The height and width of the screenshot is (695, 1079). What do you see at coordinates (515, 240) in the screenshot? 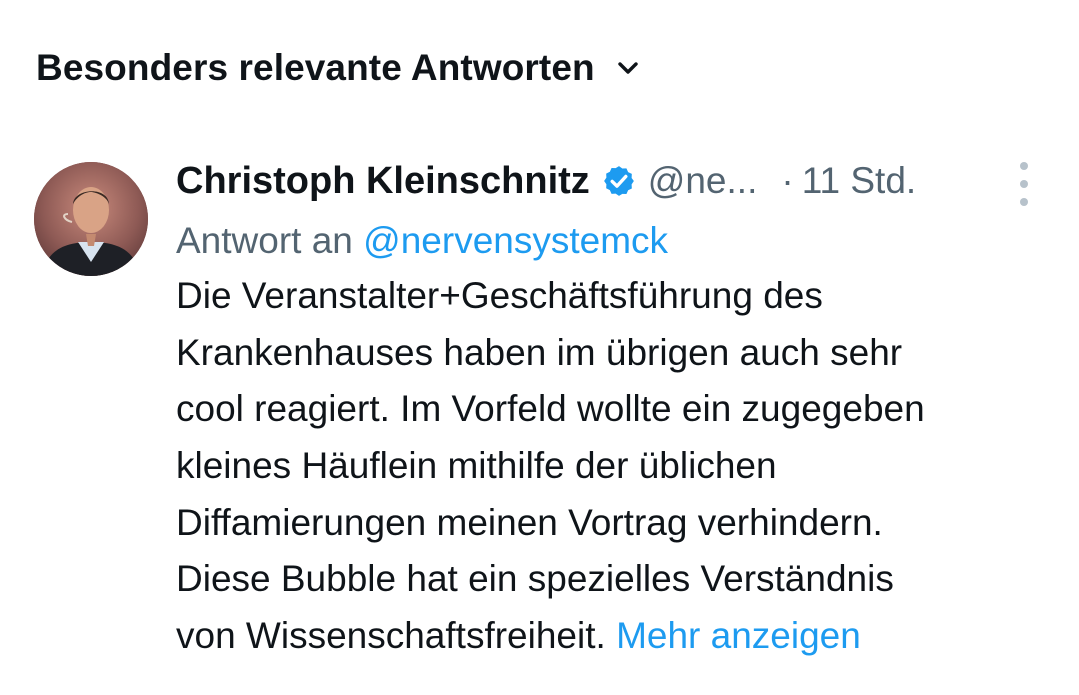
I see `reply-to-mention-link: @nervensystemck` at bounding box center [515, 240].